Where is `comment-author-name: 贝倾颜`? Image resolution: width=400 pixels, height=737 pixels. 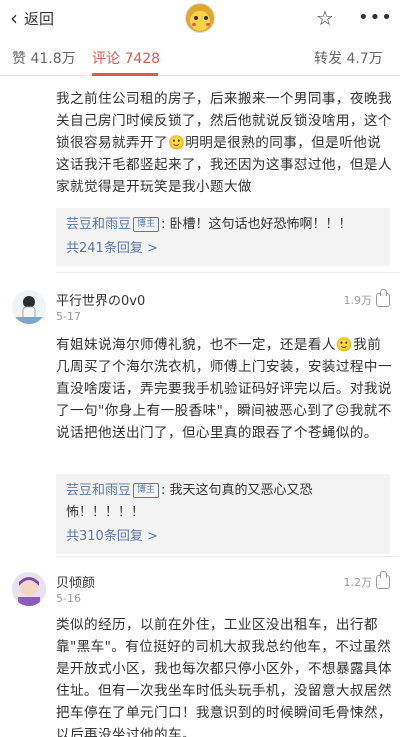 comment-author-name: 贝倾颜 is located at coordinates (75, 581).